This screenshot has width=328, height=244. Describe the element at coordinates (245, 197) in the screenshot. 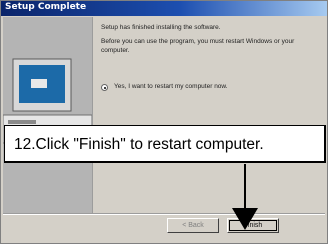

I see `arrow-down-icon` at that location.